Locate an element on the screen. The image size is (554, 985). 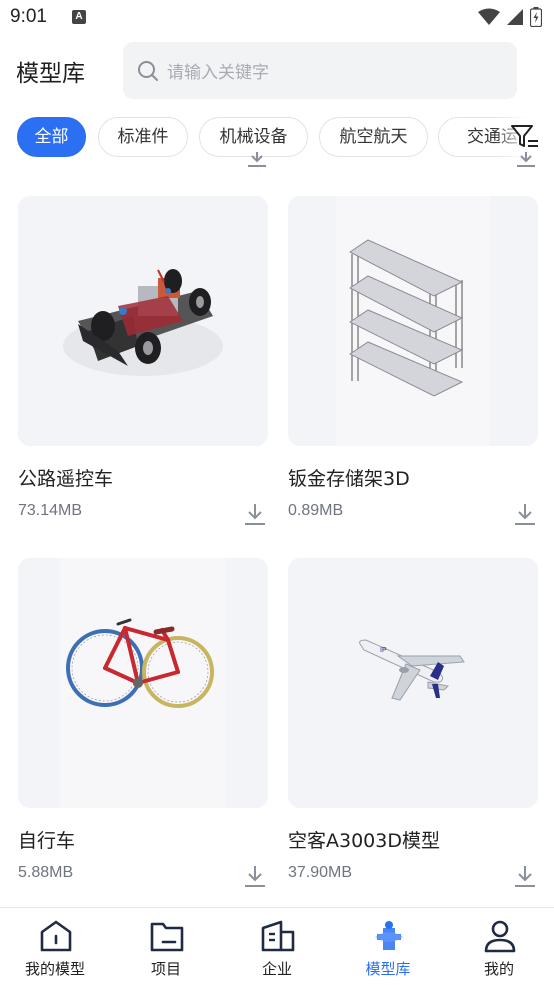
notification-a-icon: A is located at coordinates (79, 17).